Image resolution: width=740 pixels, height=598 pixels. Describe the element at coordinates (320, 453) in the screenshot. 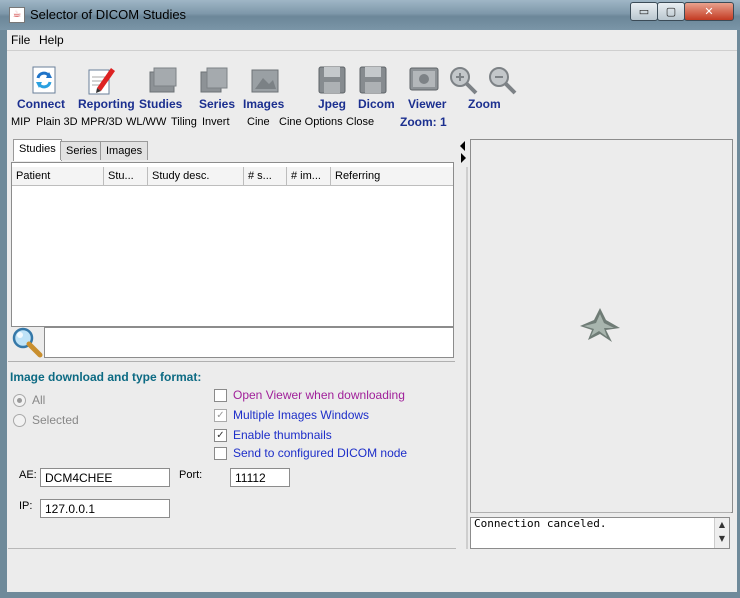

I see `option-send-dicom-node-label: Send to configured DICOM node` at that location.